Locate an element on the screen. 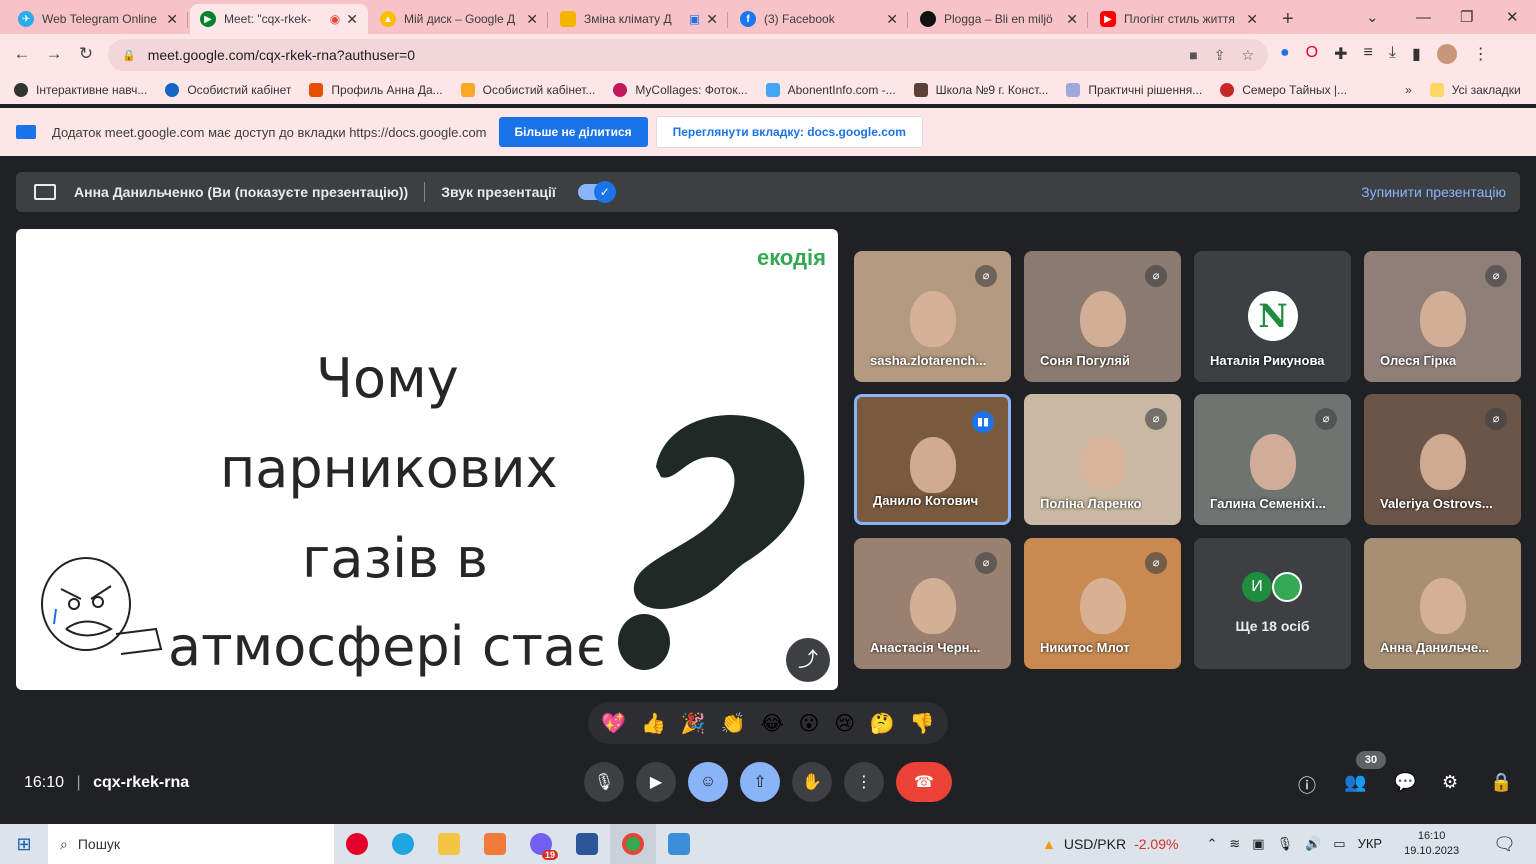  lock-icon: 🔒 is located at coordinates (129, 55).